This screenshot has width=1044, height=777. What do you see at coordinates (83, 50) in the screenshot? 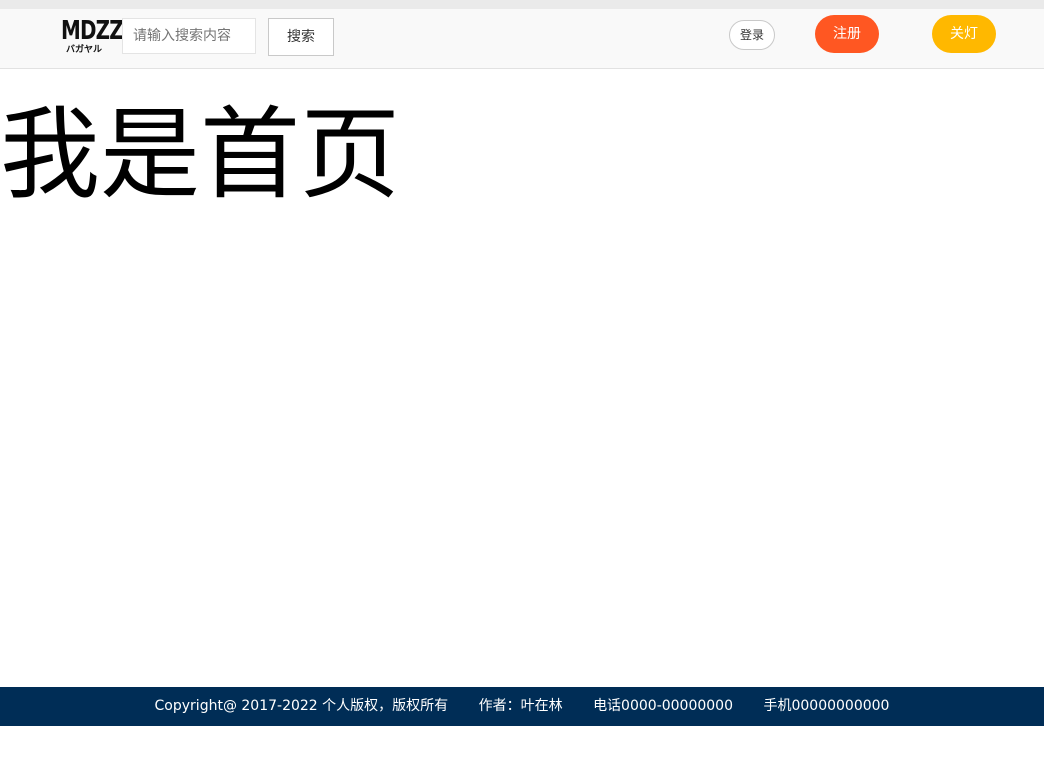
I see `logo-subtext: バガヤル` at bounding box center [83, 50].